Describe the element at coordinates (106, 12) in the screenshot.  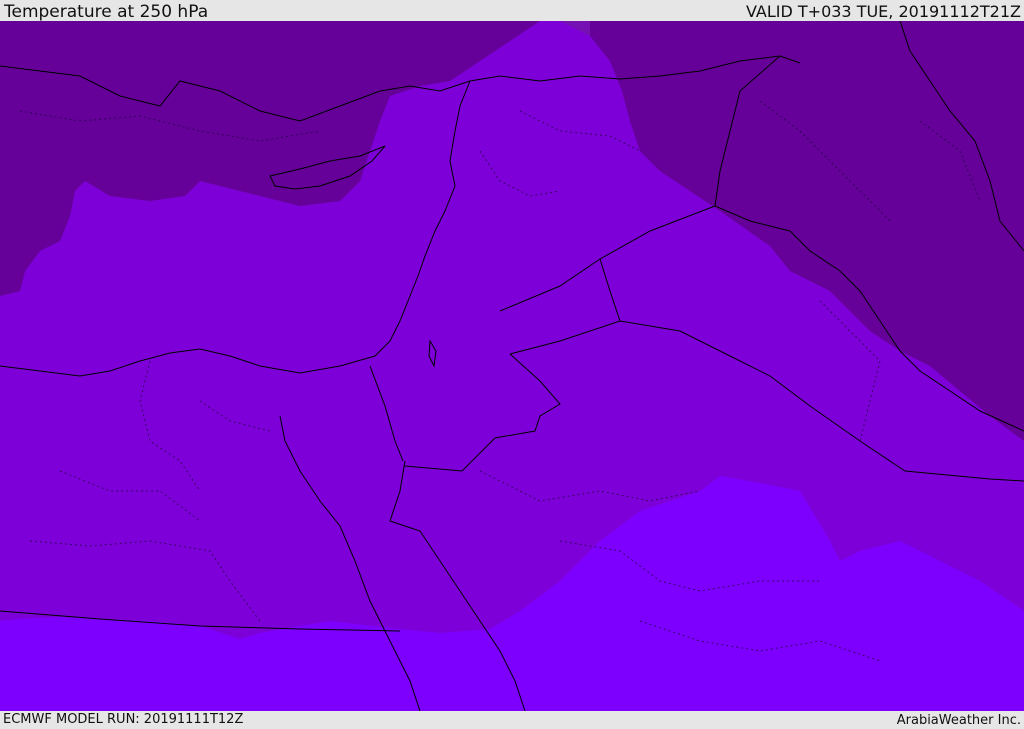
I see `map-title: Temperature at 250 hPa` at that location.